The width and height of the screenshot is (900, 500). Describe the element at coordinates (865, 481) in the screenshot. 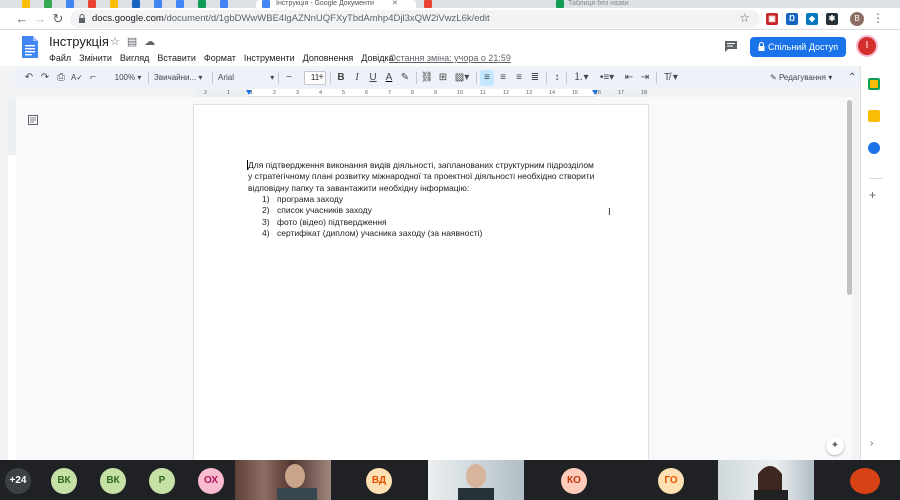

I see `participant-avatar-photo` at that location.